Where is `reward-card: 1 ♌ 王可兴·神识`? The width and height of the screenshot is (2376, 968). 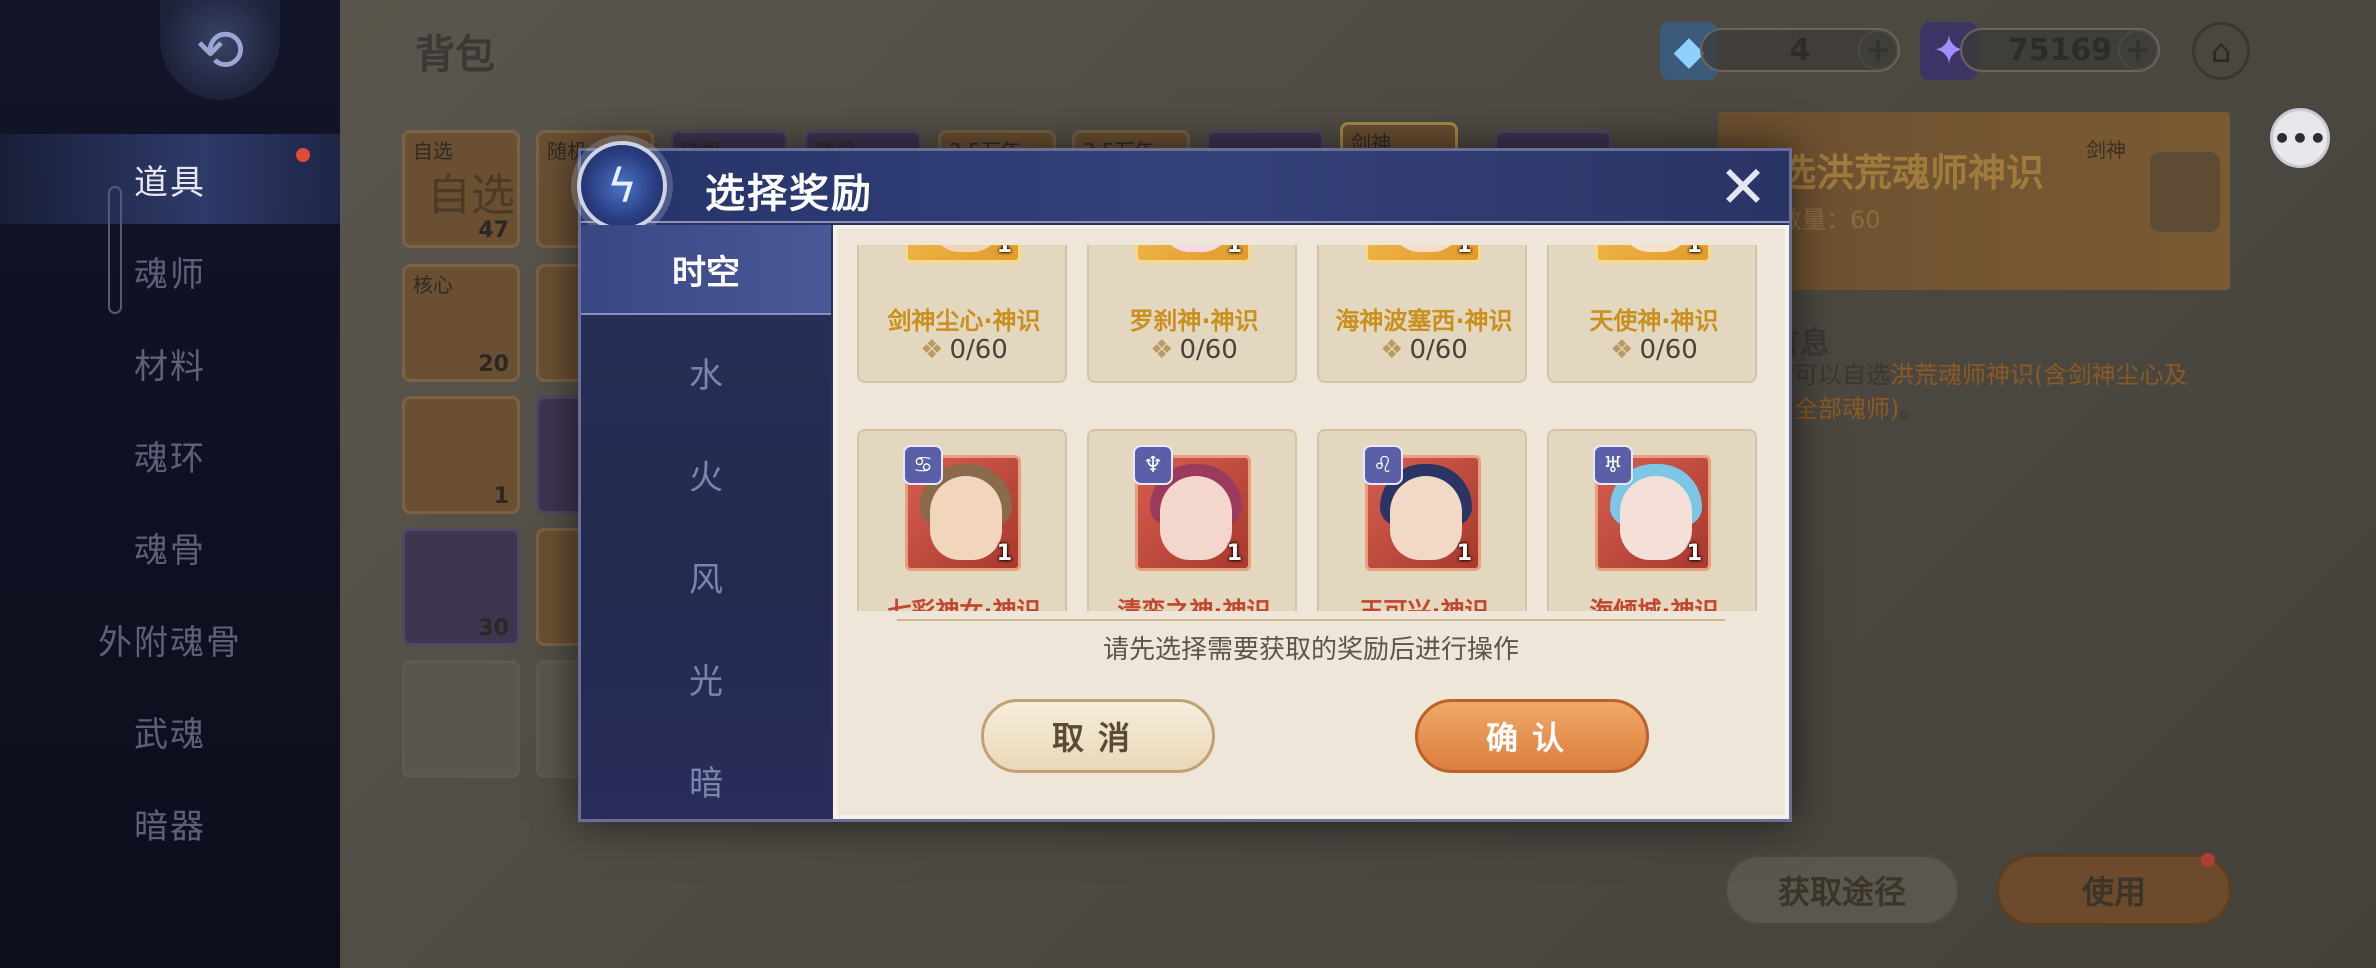
reward-card: 1 ♌ 王可兴·神识 is located at coordinates (1422, 520).